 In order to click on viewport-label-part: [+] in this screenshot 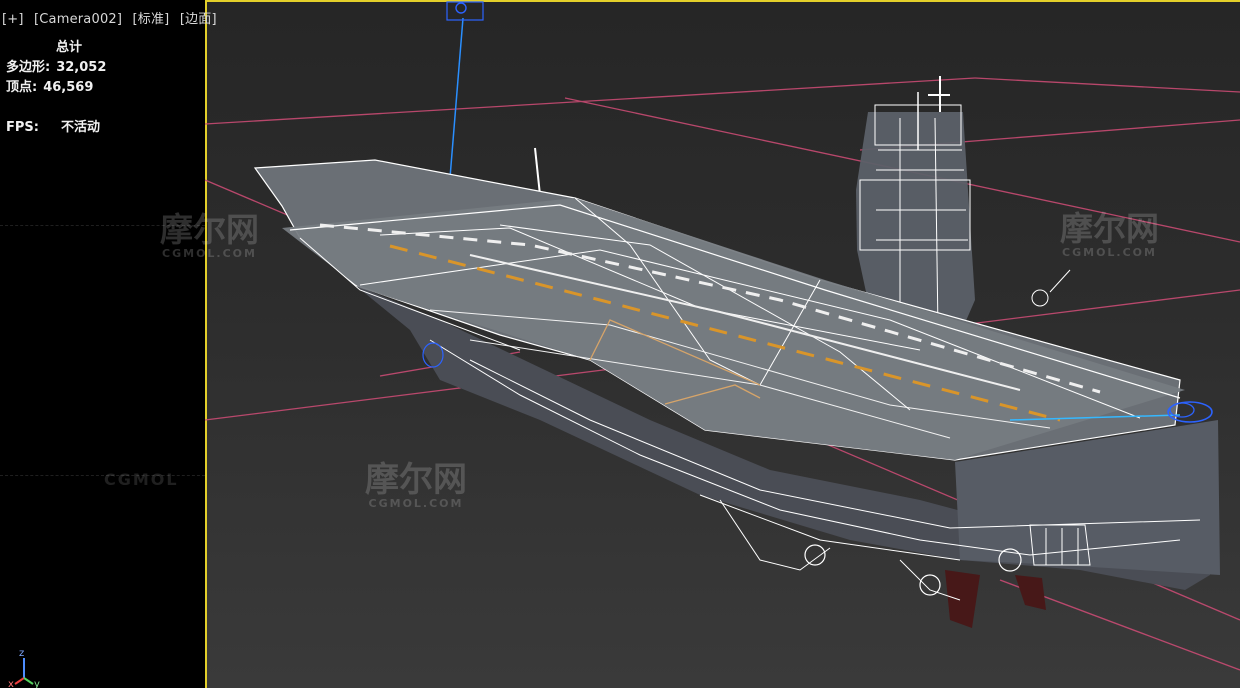, I will do `click(13, 19)`.